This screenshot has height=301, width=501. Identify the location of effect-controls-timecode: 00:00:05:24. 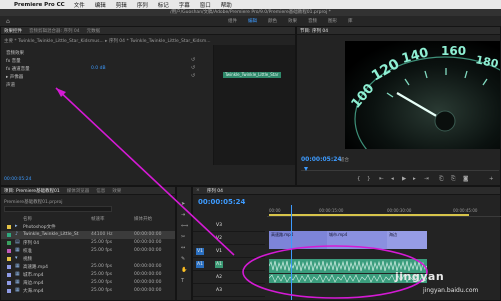
(17, 179).